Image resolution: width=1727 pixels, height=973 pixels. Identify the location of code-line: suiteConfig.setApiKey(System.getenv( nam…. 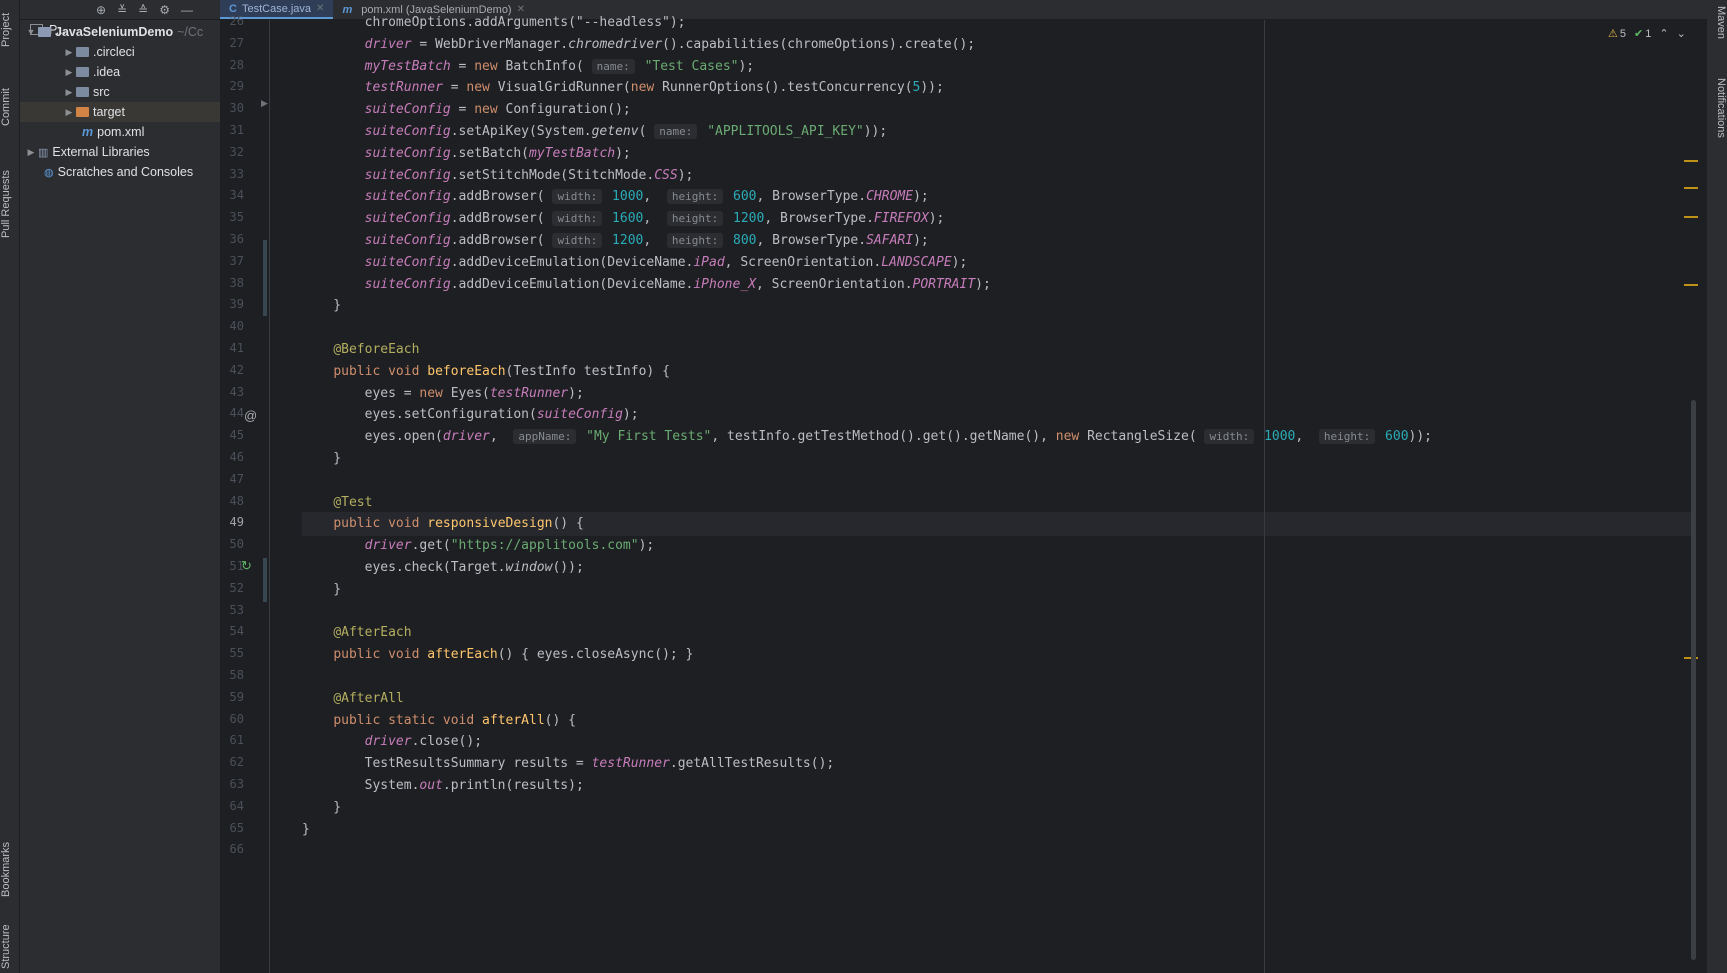
(626, 131).